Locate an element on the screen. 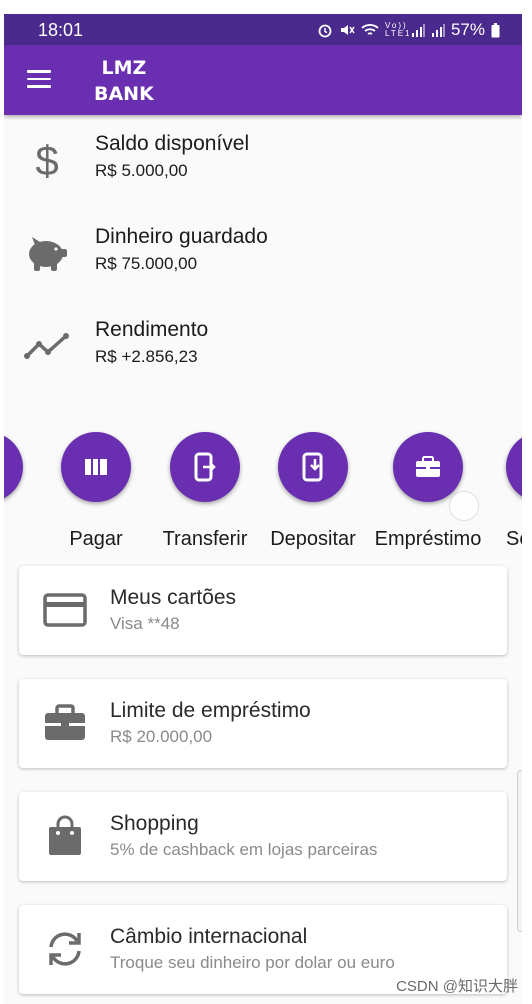 This screenshot has width=532, height=1004. status-bar: 18:01 Vo)) LTE1 57% is located at coordinates (263, 29).